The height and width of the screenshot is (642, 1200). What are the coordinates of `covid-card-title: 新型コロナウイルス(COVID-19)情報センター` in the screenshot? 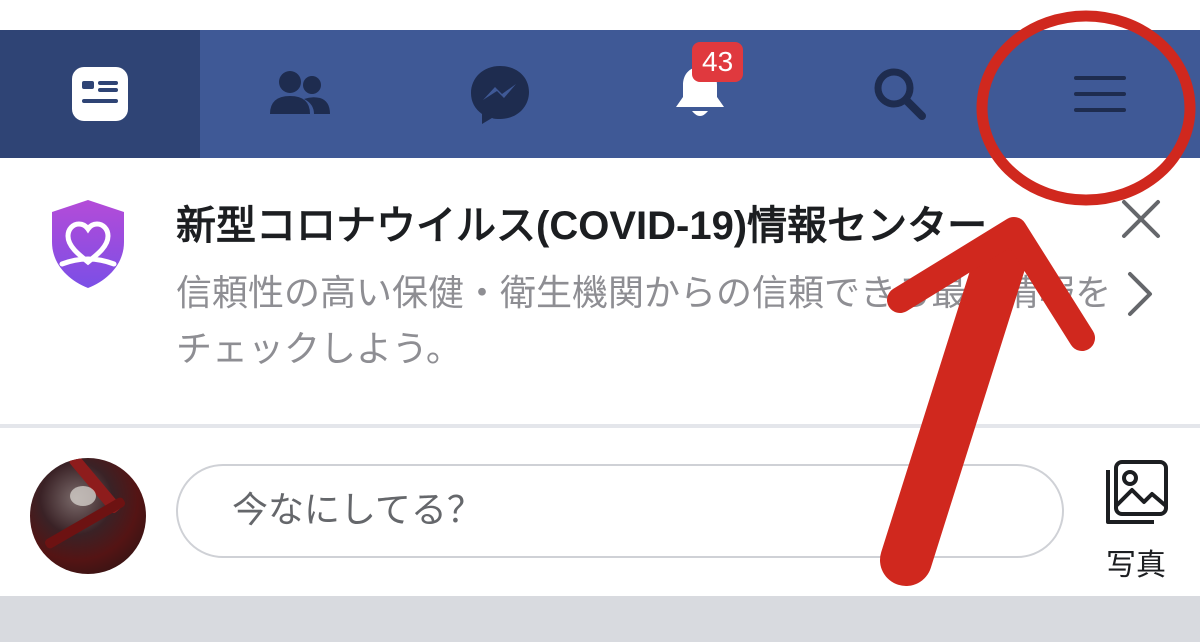 It's located at (582, 226).